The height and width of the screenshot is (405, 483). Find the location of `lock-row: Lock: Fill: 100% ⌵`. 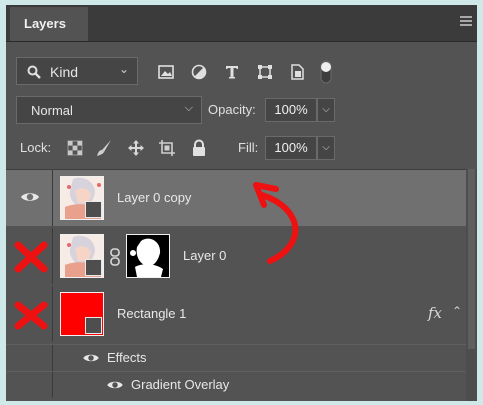

lock-row: Lock: Fill: 100% ⌵ is located at coordinates (241, 148).